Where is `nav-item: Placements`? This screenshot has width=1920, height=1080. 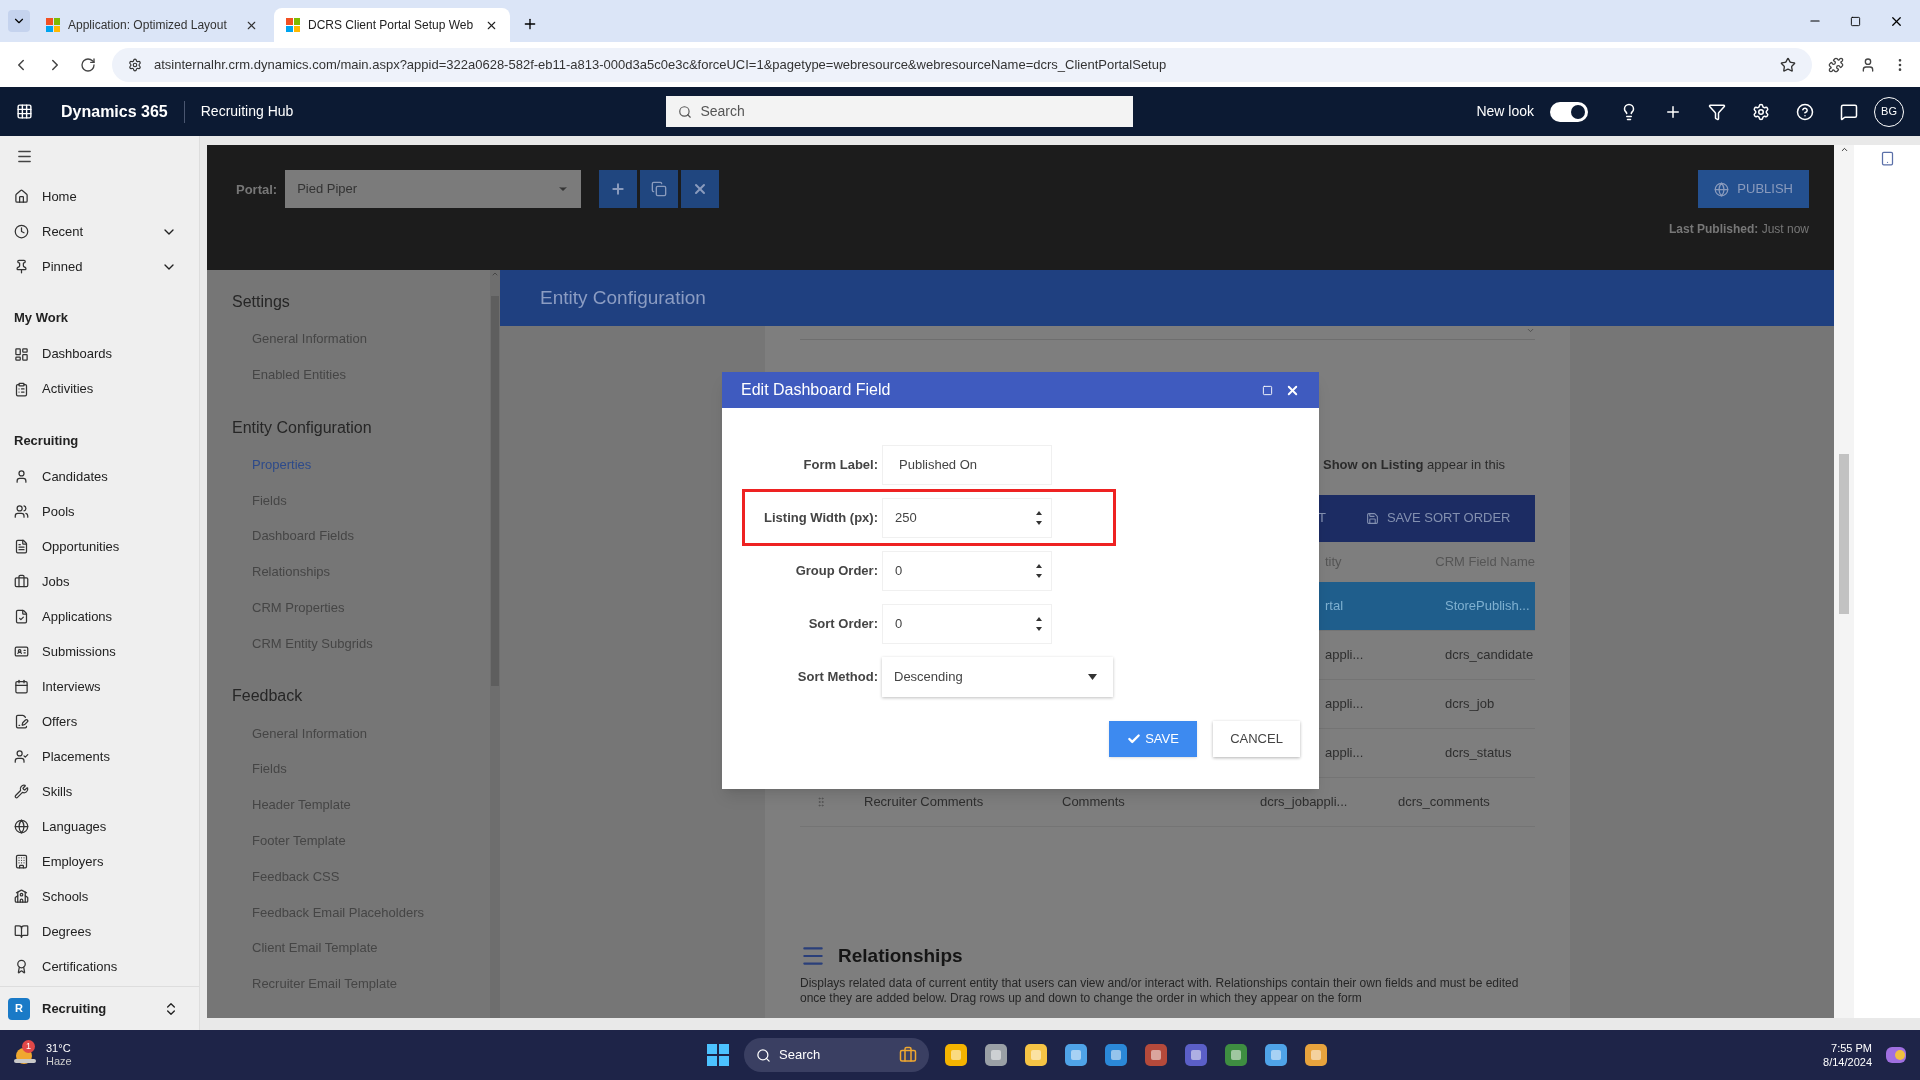
nav-item: Placements is located at coordinates (99, 756).